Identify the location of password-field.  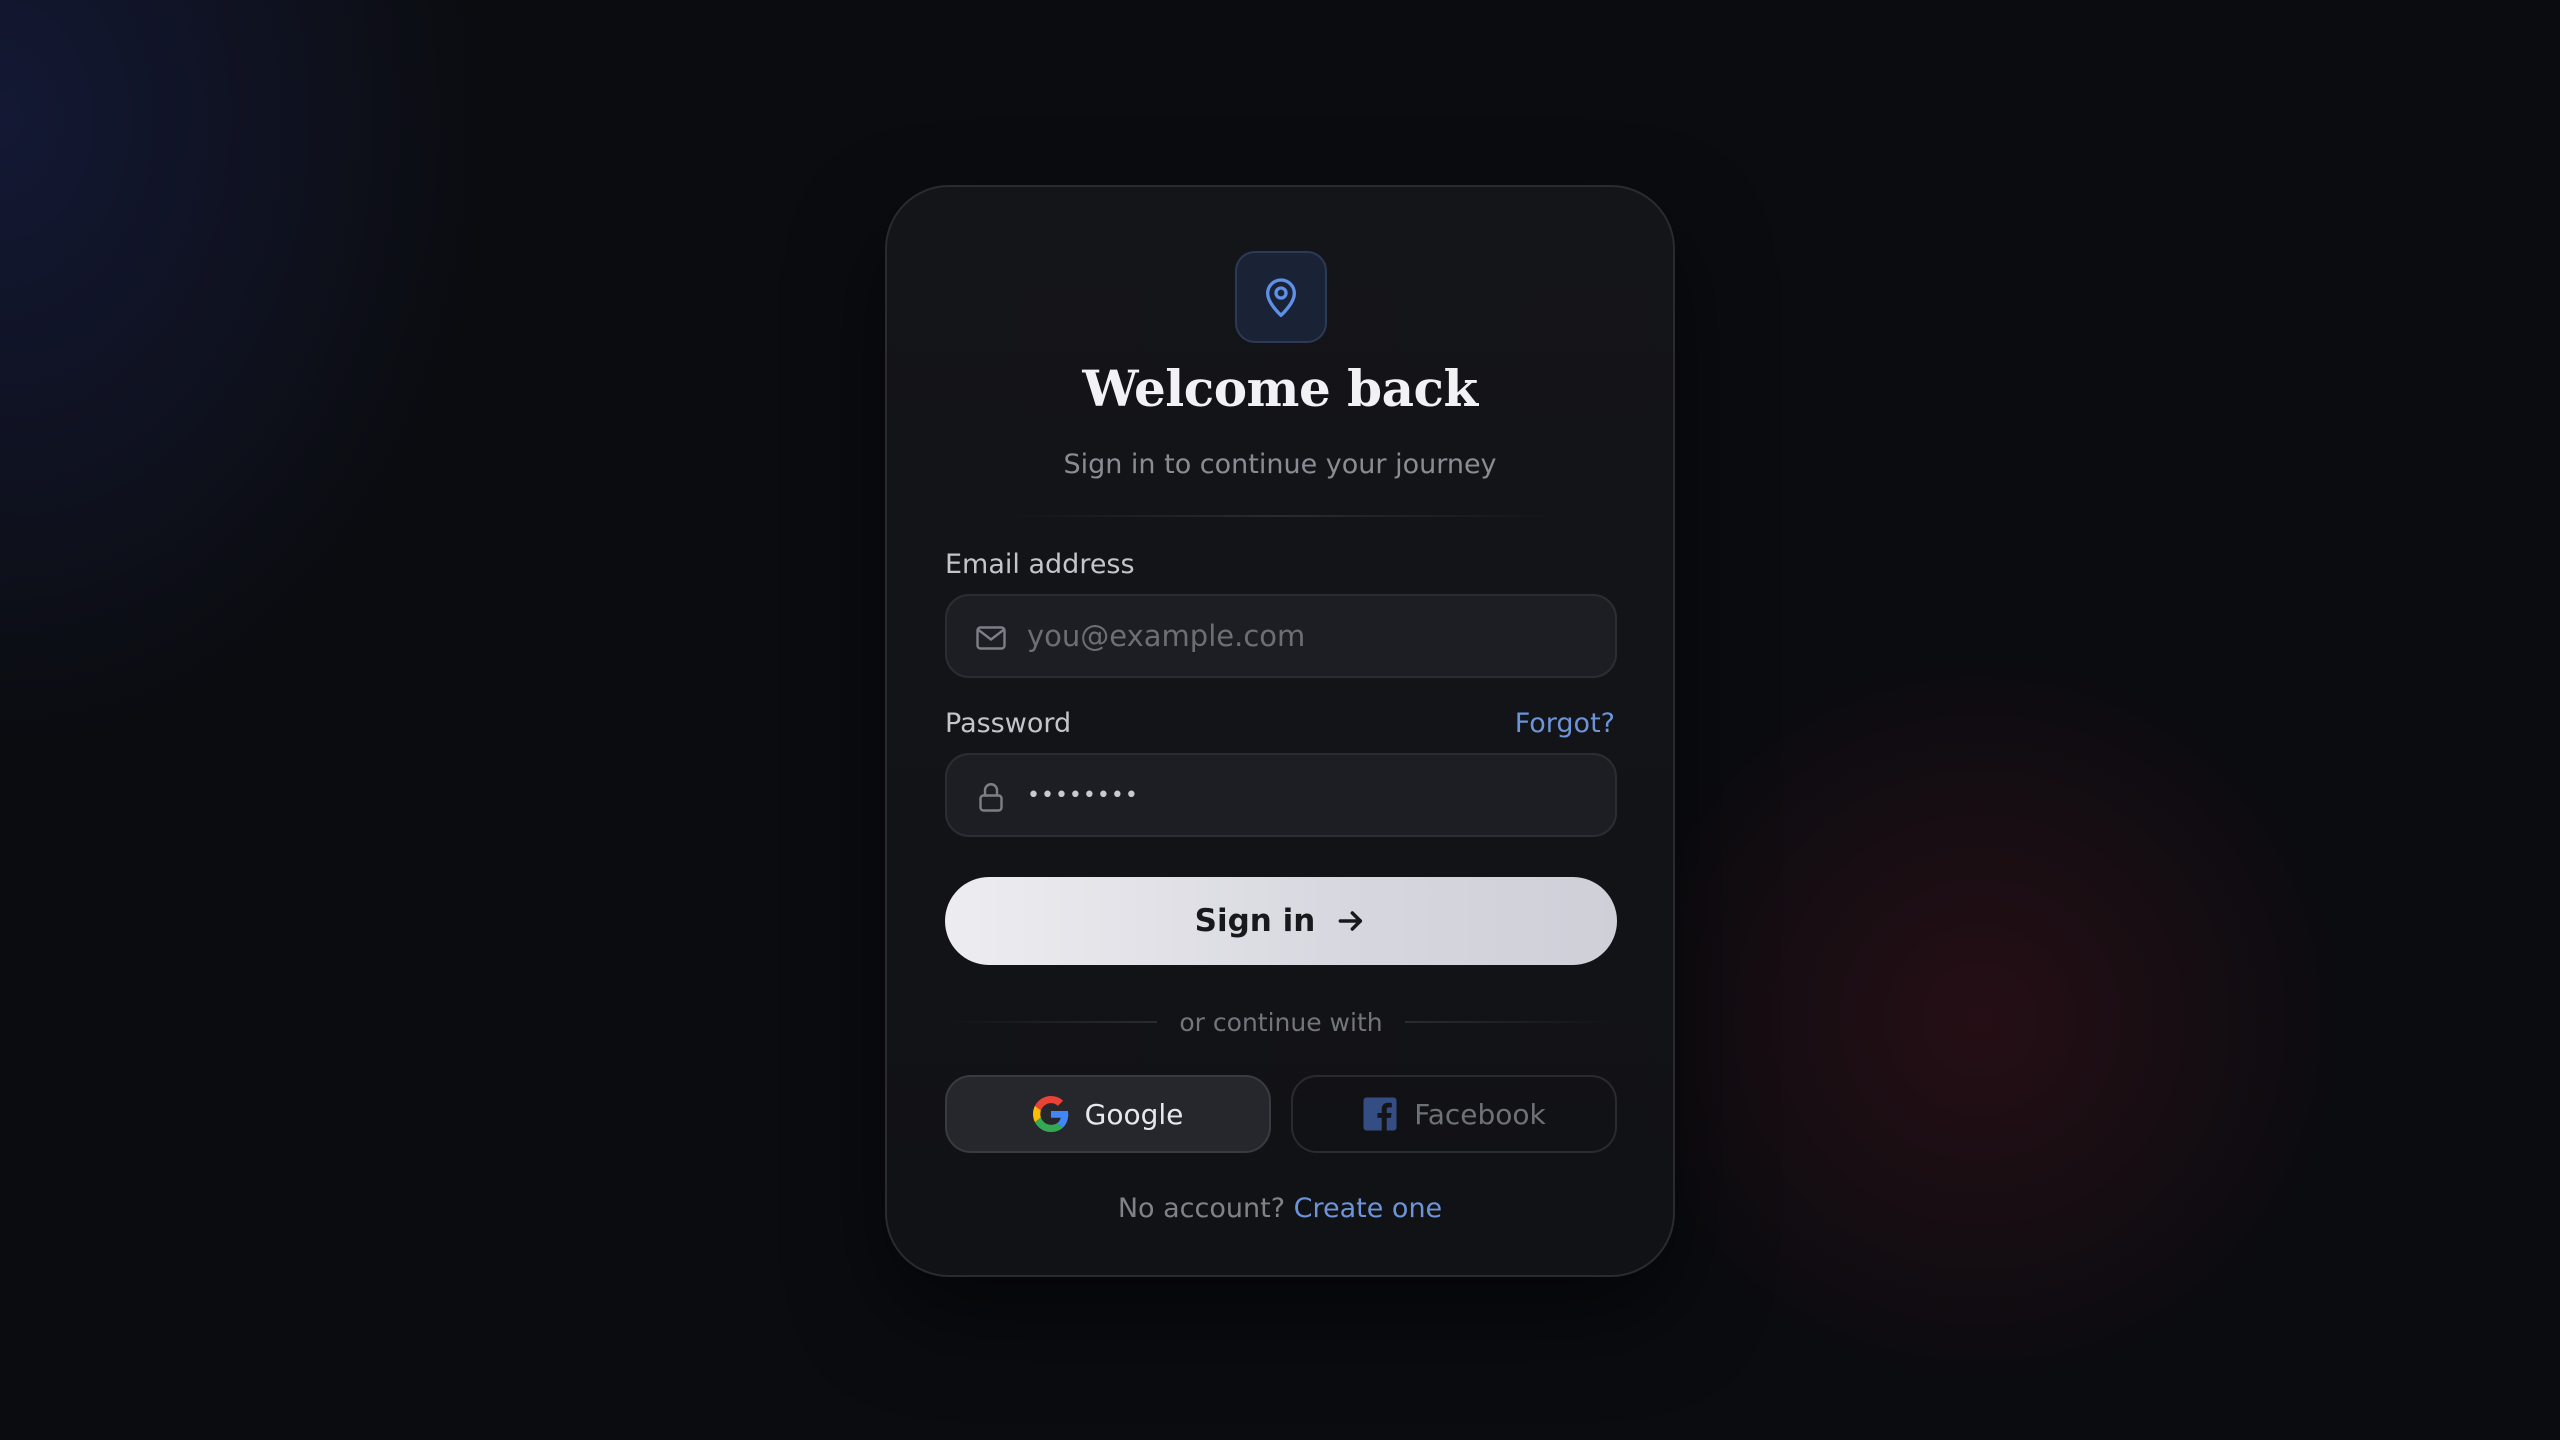
(1281, 795).